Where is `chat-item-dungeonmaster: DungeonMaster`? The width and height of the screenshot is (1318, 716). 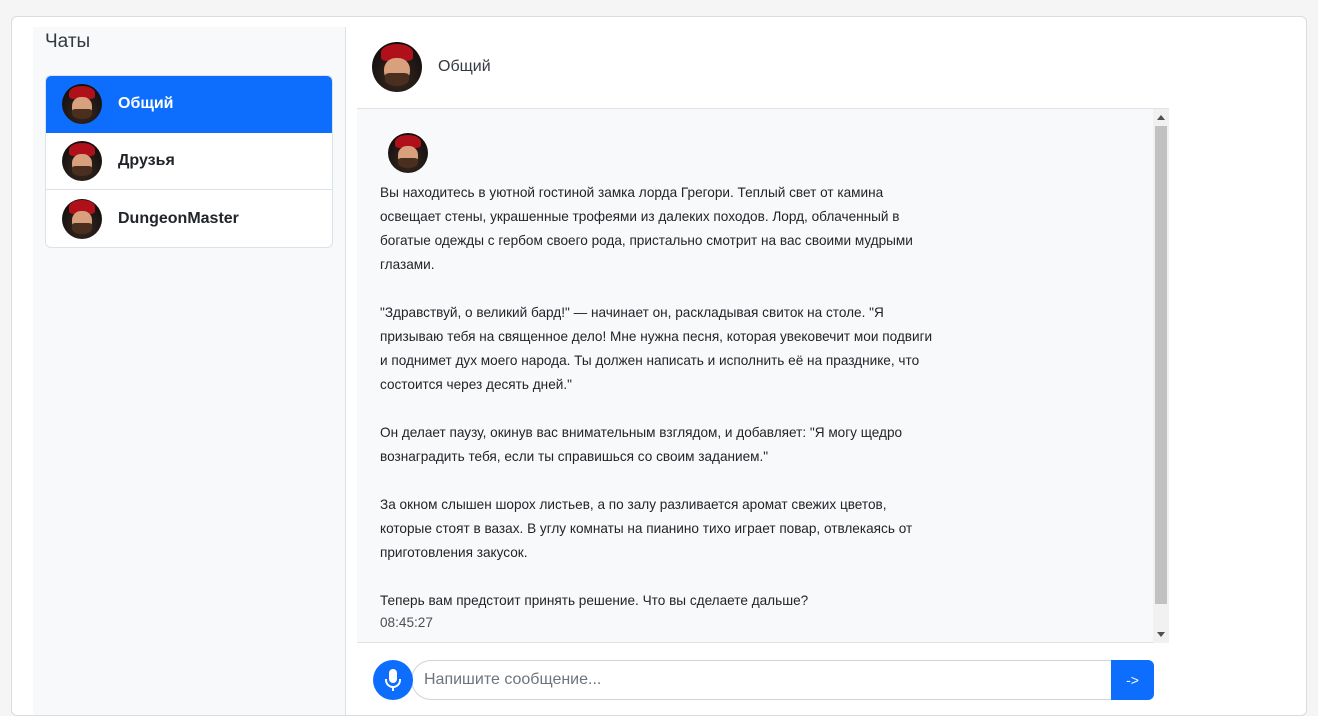 chat-item-dungeonmaster: DungeonMaster is located at coordinates (189, 218).